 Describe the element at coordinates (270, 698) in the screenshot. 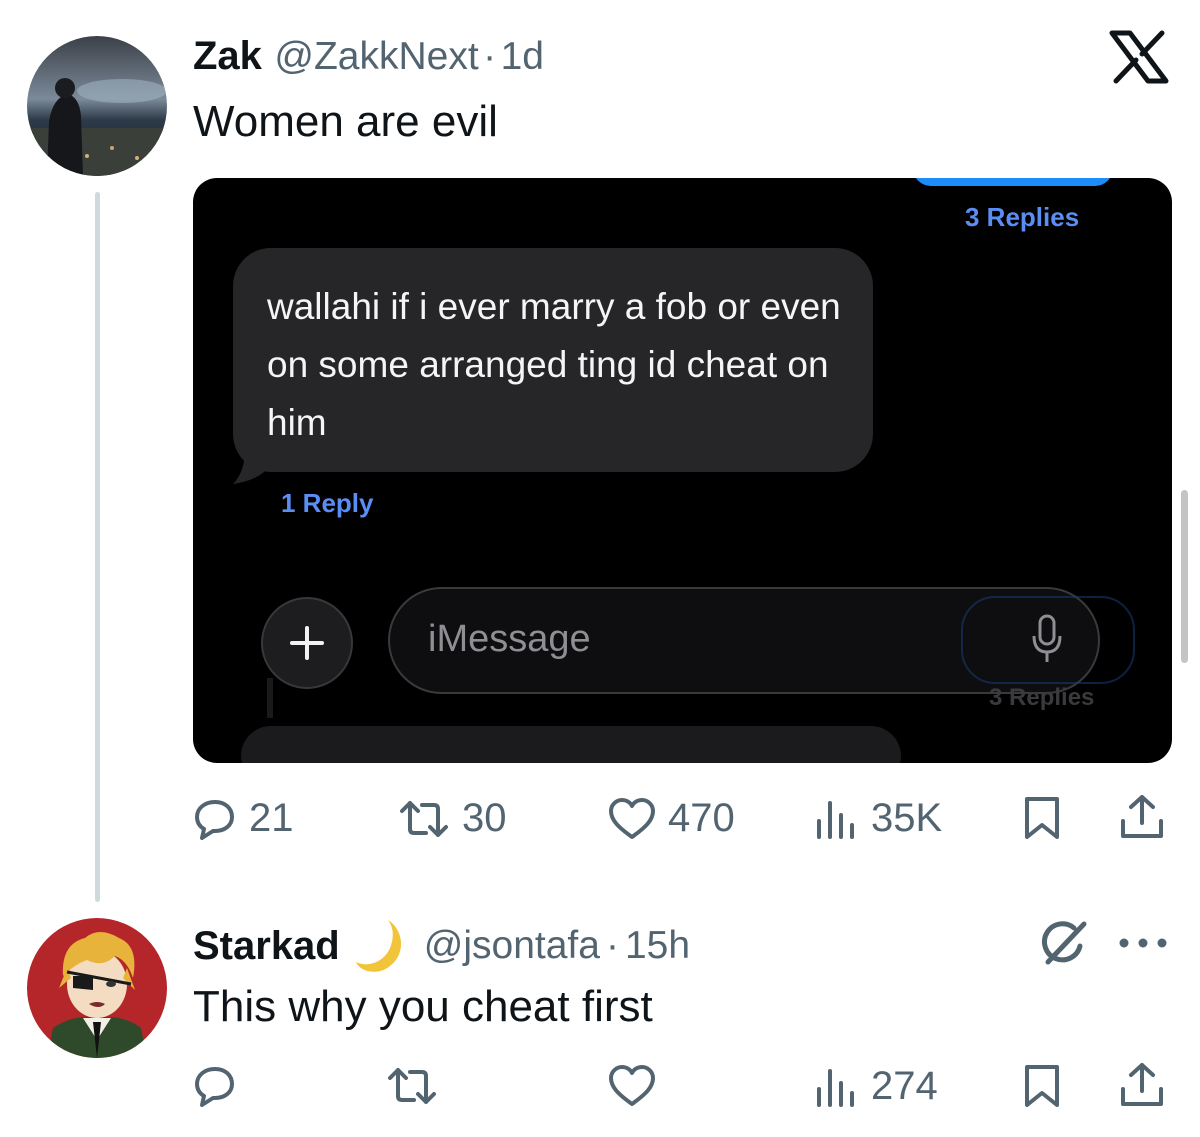

I see `faint-artifact` at that location.